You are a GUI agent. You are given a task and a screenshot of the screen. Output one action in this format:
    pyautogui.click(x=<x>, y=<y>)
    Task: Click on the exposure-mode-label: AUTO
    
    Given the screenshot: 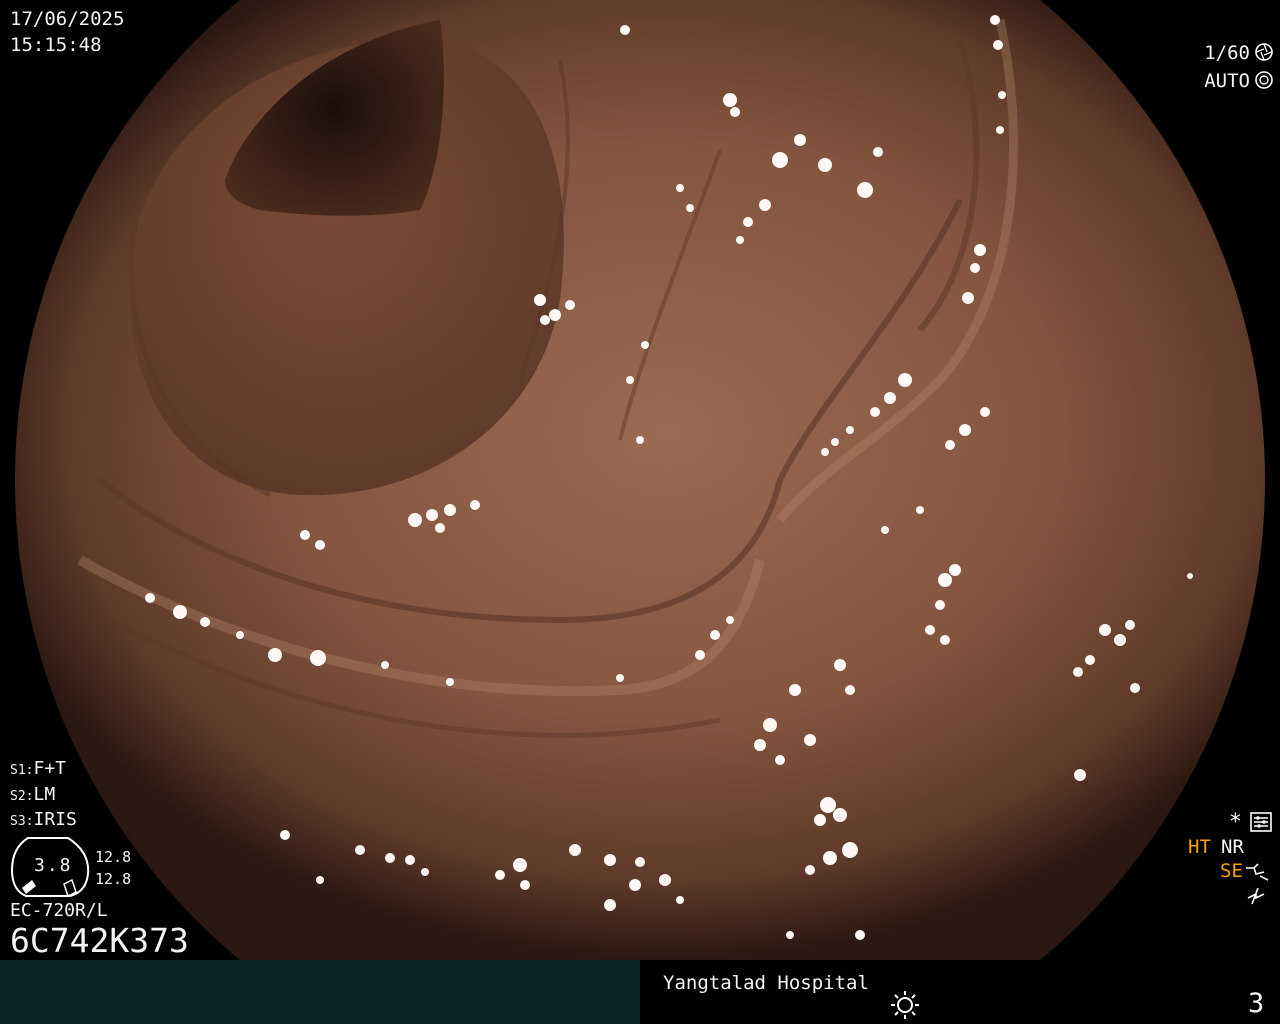 What is the action you would take?
    pyautogui.click(x=1227, y=81)
    